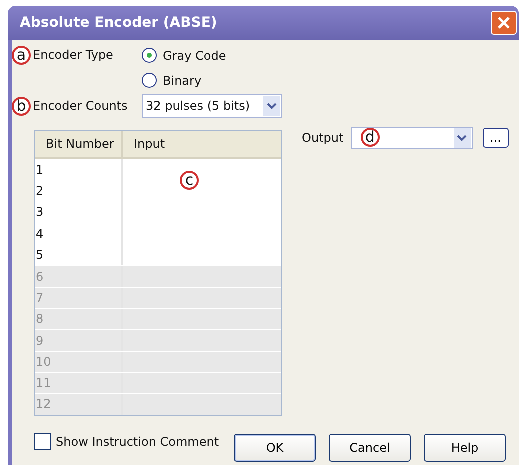  What do you see at coordinates (79, 212) in the screenshot?
I see `table-cell: 3` at bounding box center [79, 212].